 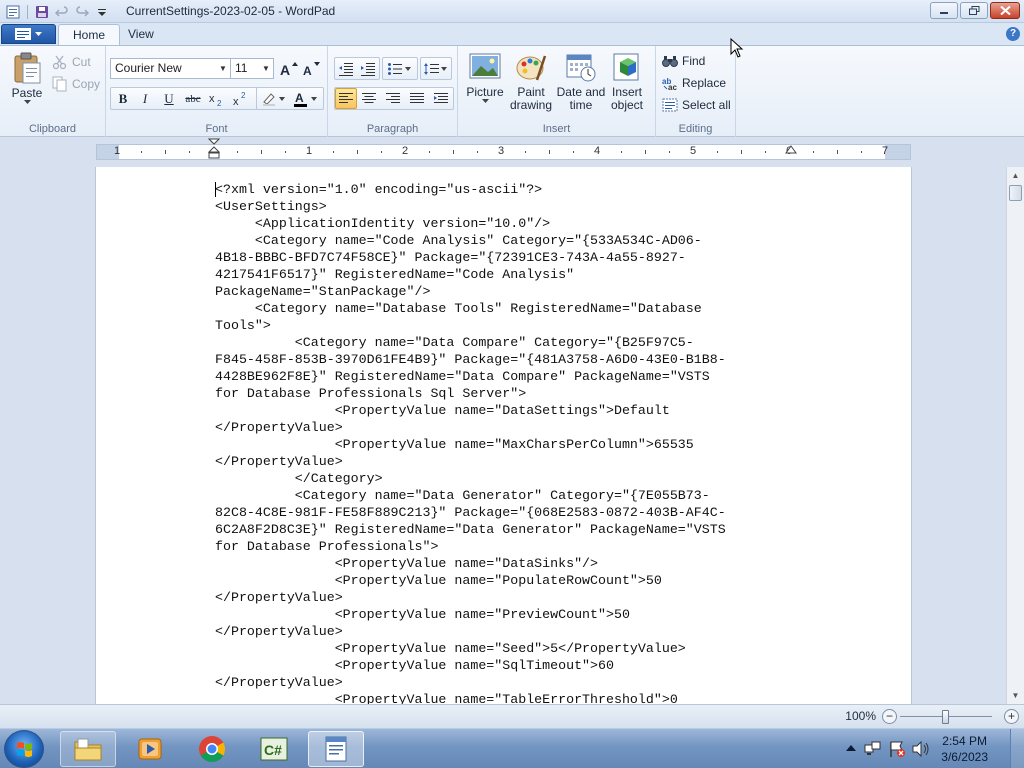 I want to click on align-right-button, so click(x=393, y=98).